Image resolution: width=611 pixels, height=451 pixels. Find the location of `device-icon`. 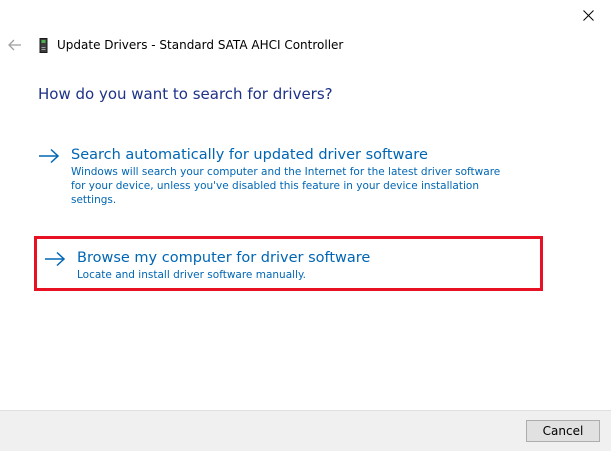

device-icon is located at coordinates (43, 45).